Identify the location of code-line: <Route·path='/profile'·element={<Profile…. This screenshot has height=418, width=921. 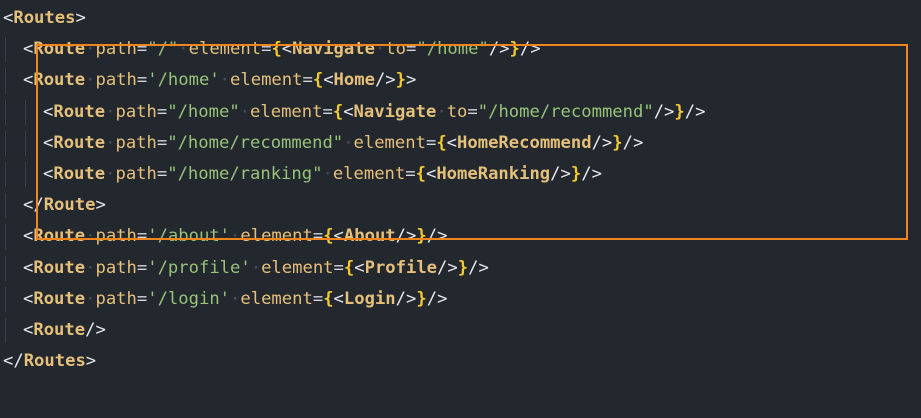
(354, 268).